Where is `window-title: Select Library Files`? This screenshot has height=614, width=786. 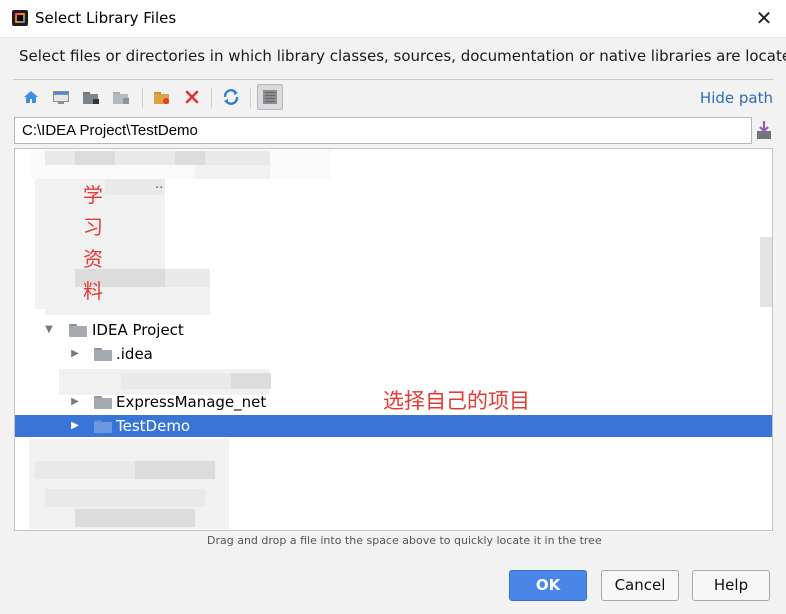
window-title: Select Library Files is located at coordinates (106, 18).